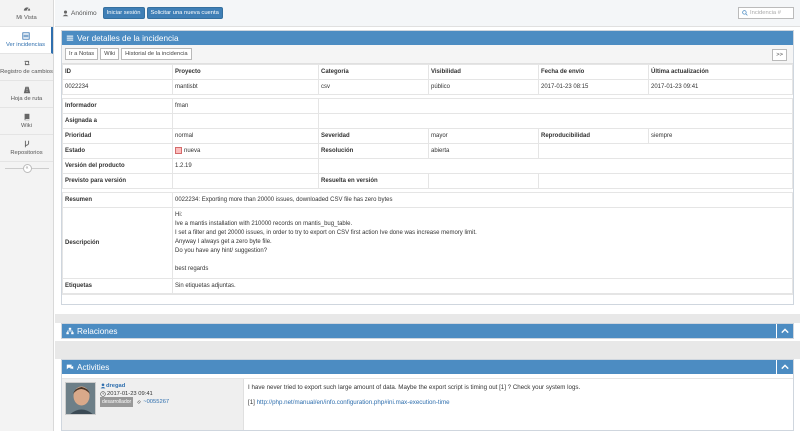 The height and width of the screenshot is (431, 800). Describe the element at coordinates (97, 331) in the screenshot. I see `widget-title: Relaciones` at that location.